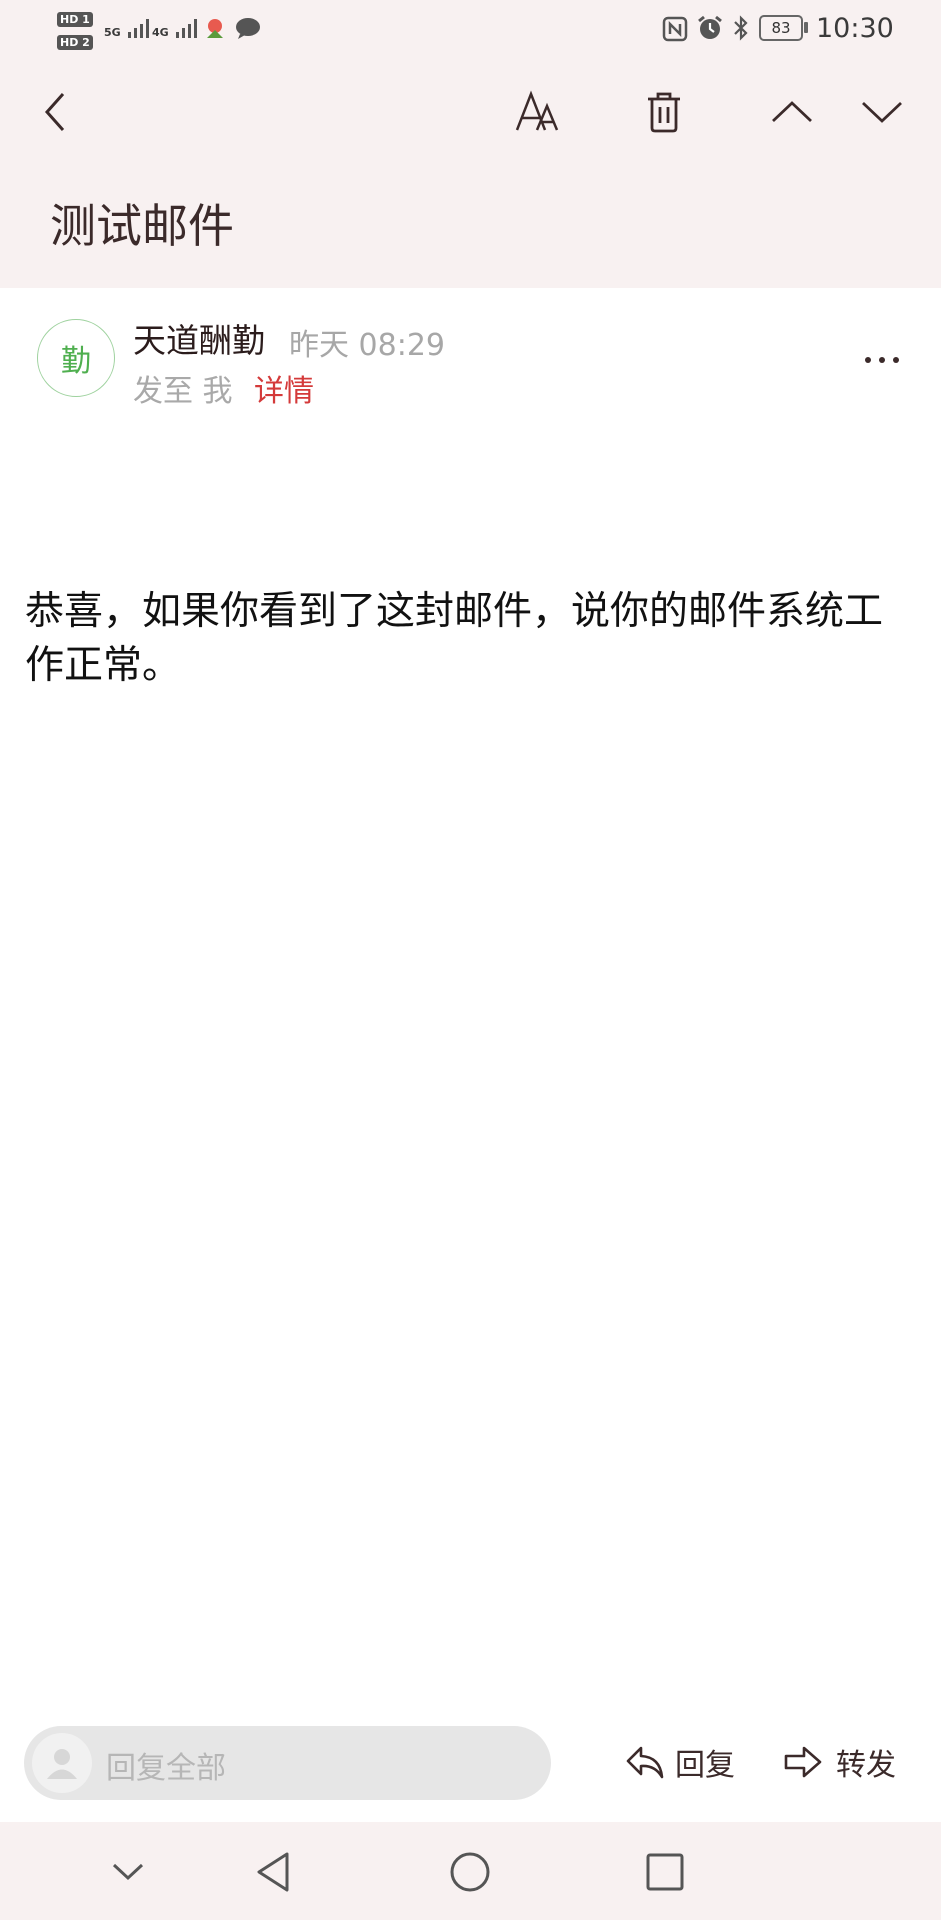  Describe the element at coordinates (186, 28) in the screenshot. I see `signal-icon` at that location.